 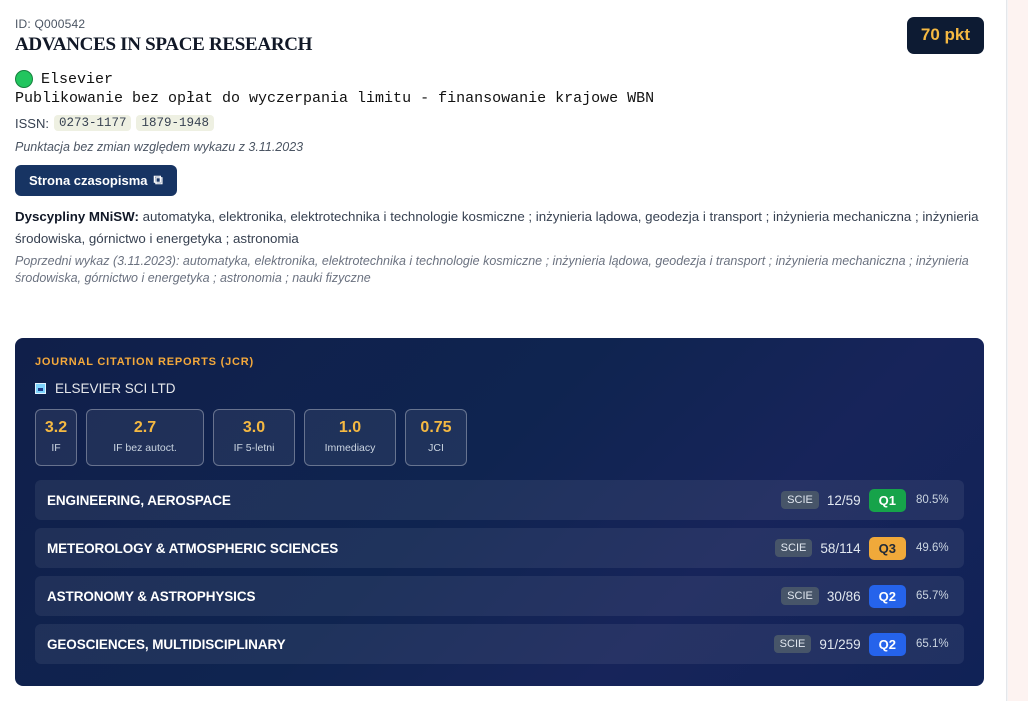 I want to click on category-name: ENGINEERING, AEROSPACE, so click(x=139, y=500).